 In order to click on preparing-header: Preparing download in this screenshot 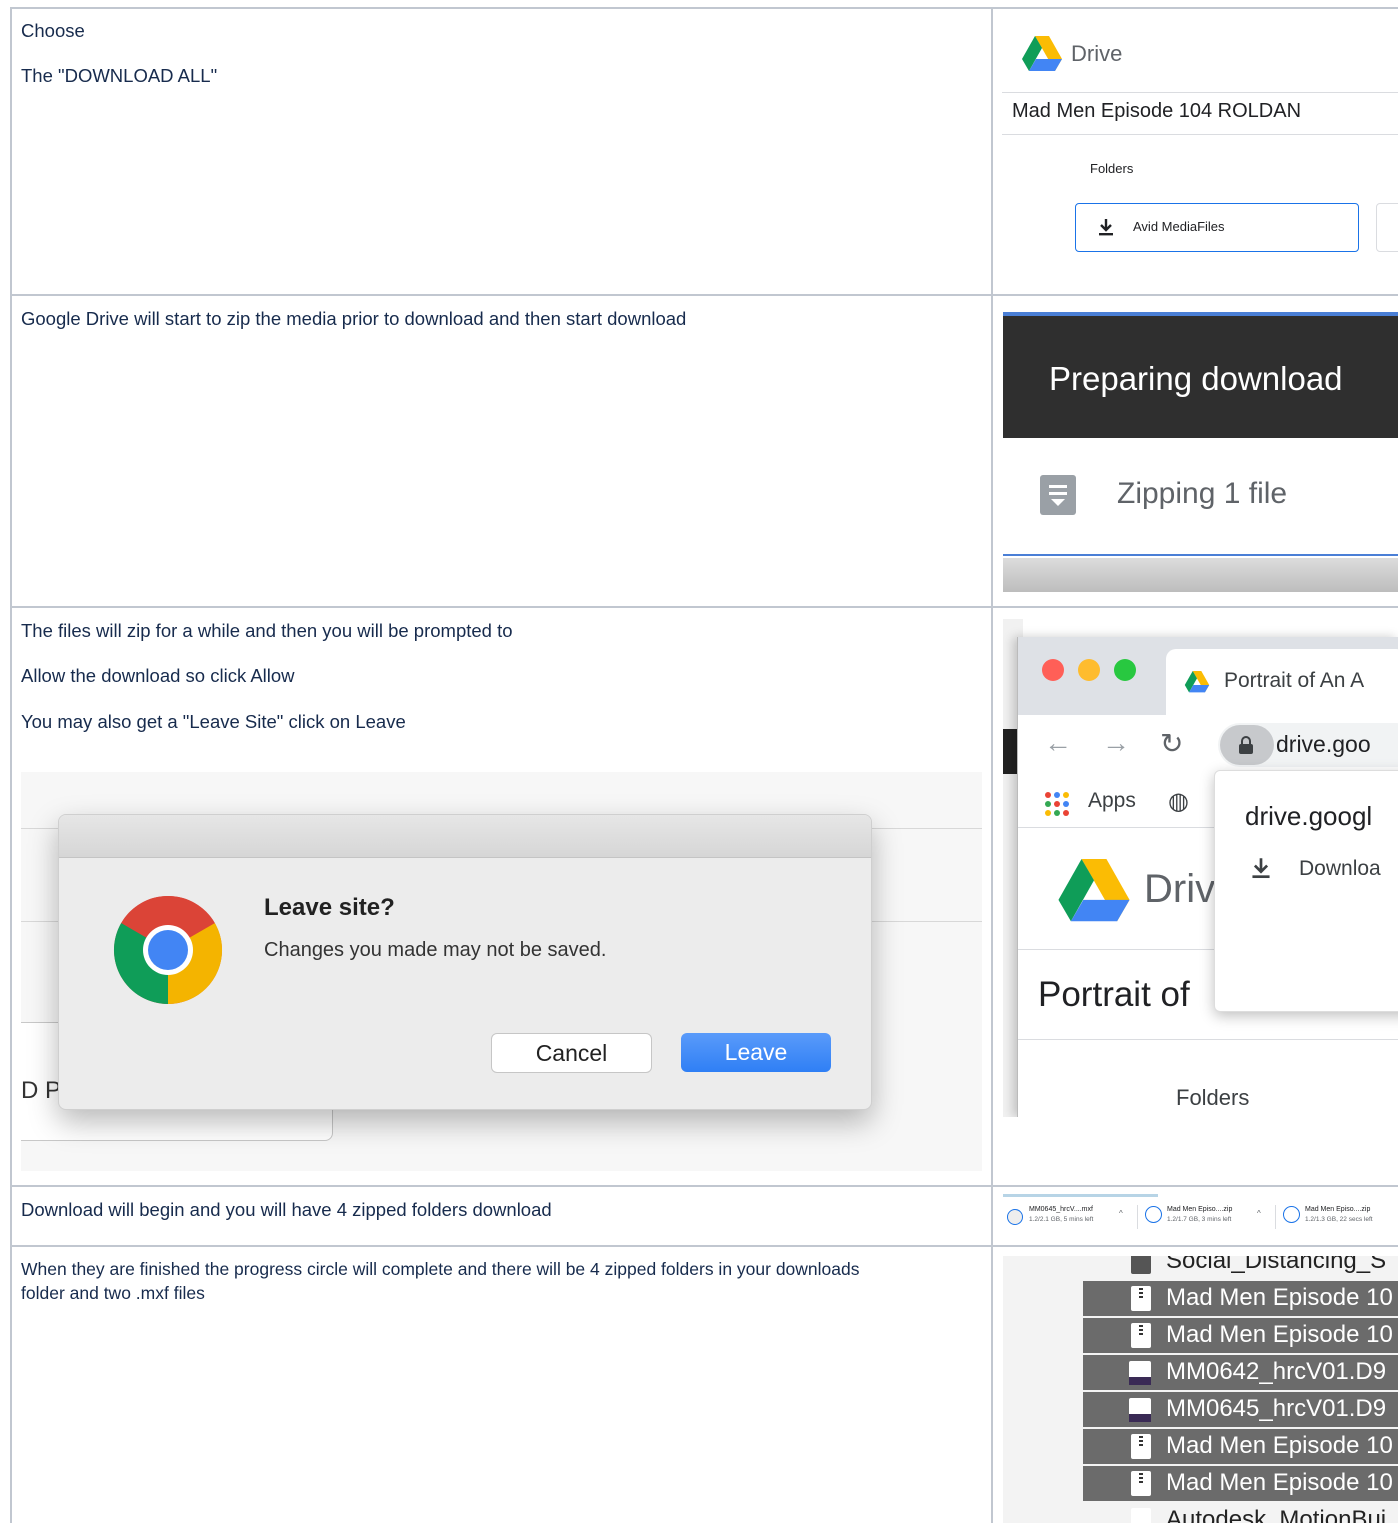, I will do `click(1200, 377)`.